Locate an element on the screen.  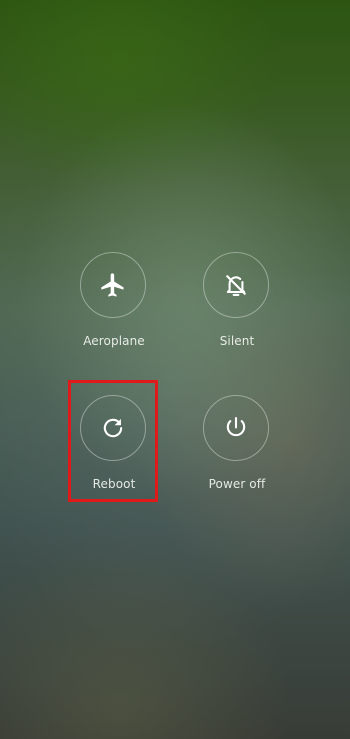
power-icon is located at coordinates (236, 428).